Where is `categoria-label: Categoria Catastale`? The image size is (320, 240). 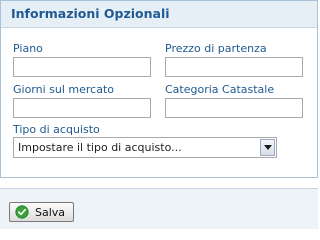 categoria-label: Categoria Catastale is located at coordinates (220, 89).